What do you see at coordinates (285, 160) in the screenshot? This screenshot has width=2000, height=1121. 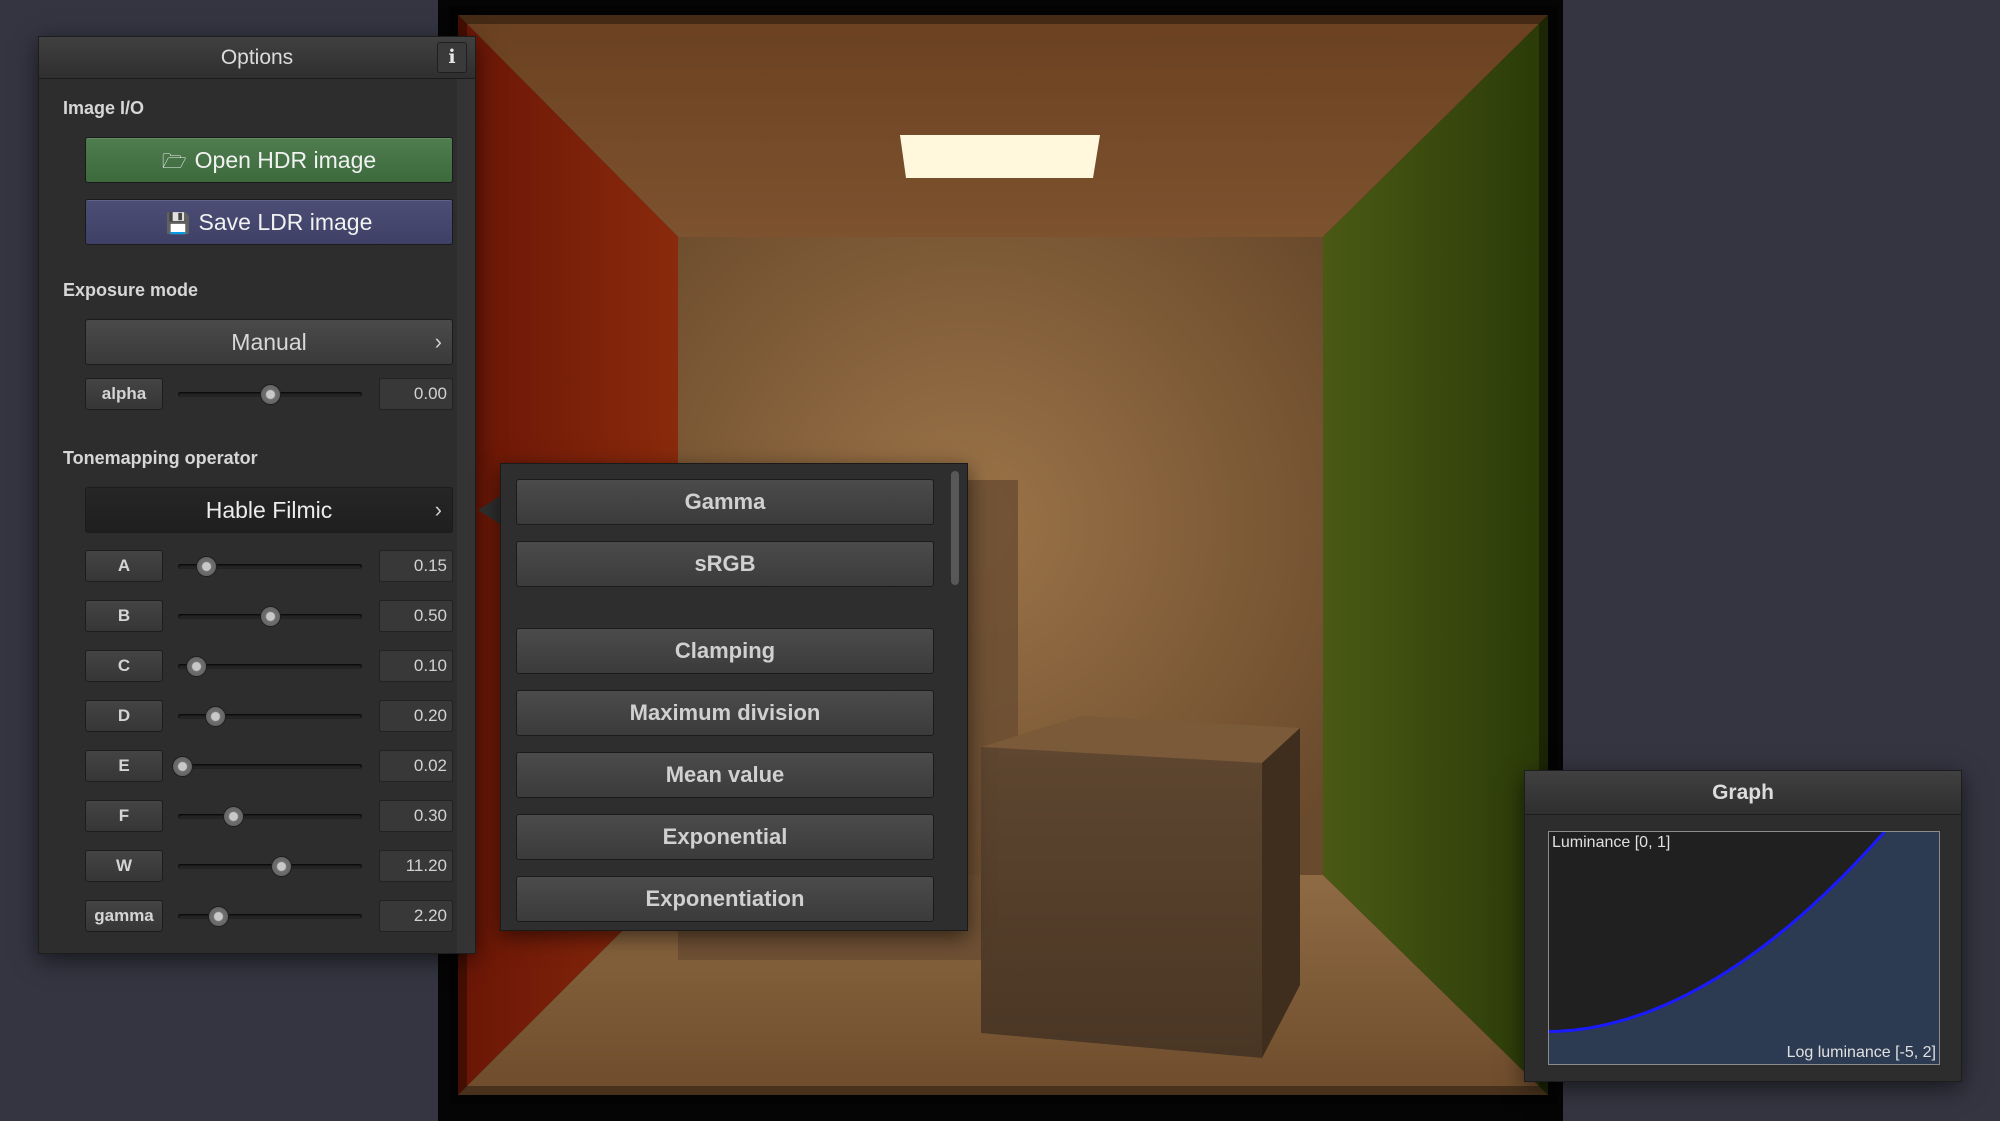 I see `open-hdr-label: Open HDR image` at bounding box center [285, 160].